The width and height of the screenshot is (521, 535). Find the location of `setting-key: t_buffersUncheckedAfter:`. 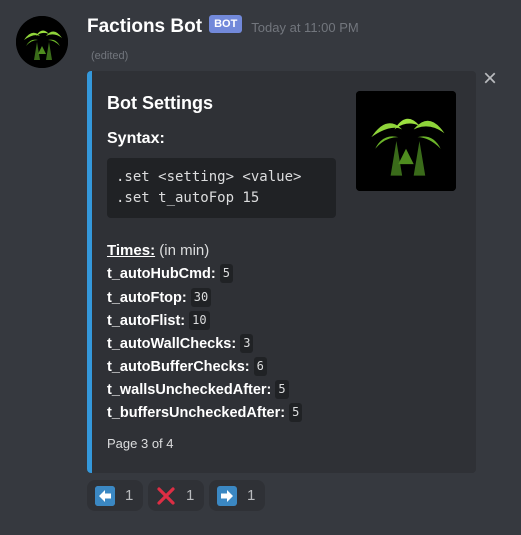

setting-key: t_buffersUncheckedAfter: is located at coordinates (196, 412).